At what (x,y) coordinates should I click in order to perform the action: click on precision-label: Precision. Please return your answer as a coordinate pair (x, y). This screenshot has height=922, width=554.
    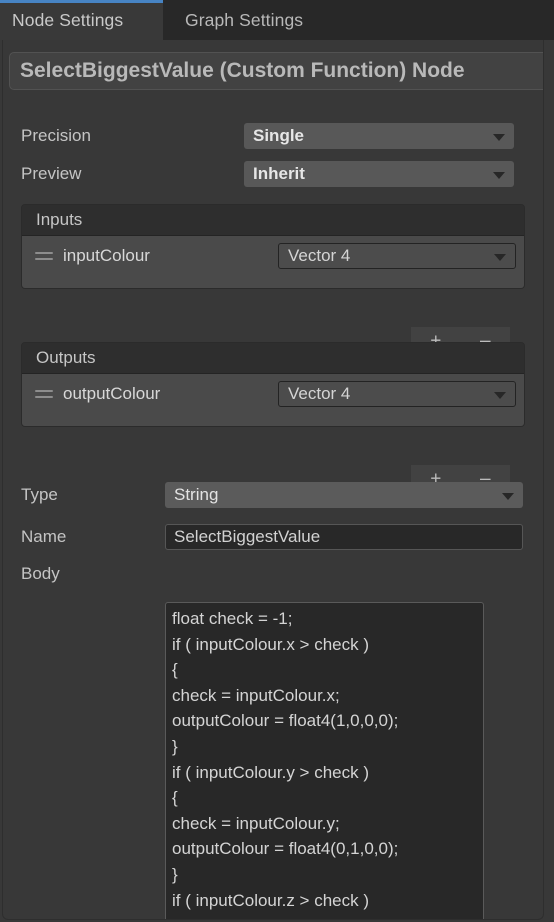
    Looking at the image, I should click on (56, 135).